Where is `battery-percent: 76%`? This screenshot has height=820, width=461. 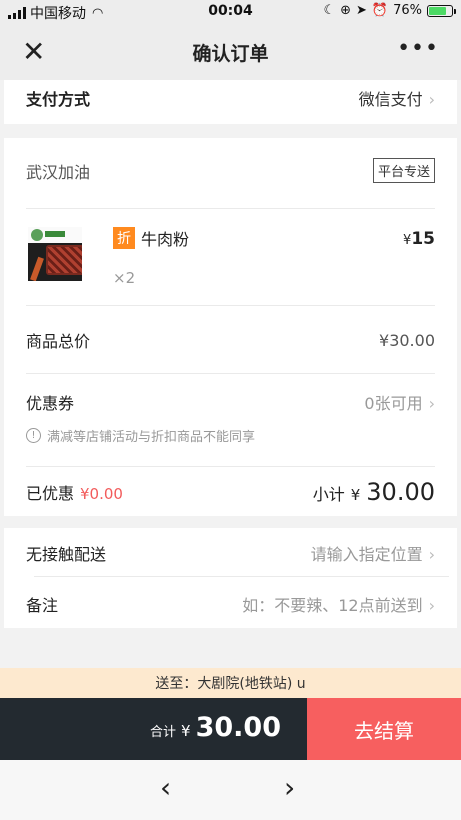 battery-percent: 76% is located at coordinates (407, 10).